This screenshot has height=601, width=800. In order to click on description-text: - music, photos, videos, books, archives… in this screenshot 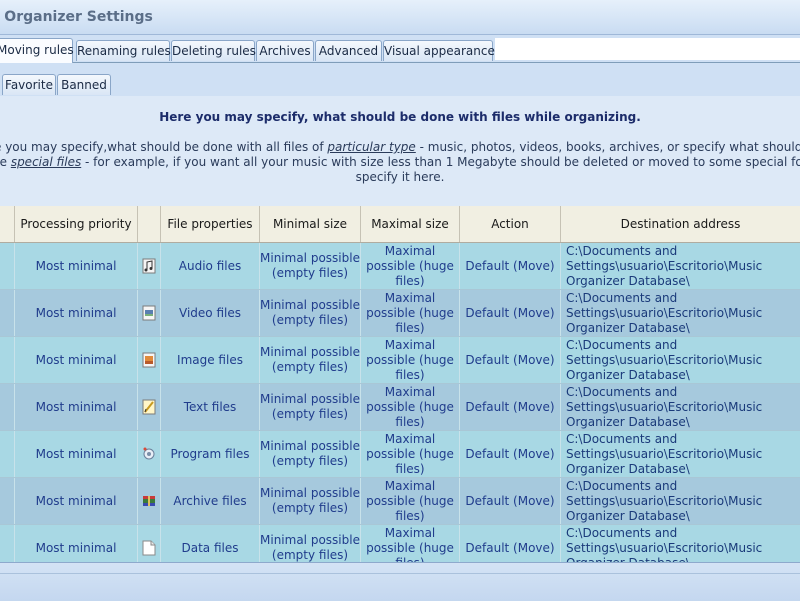, I will do `click(609, 147)`.